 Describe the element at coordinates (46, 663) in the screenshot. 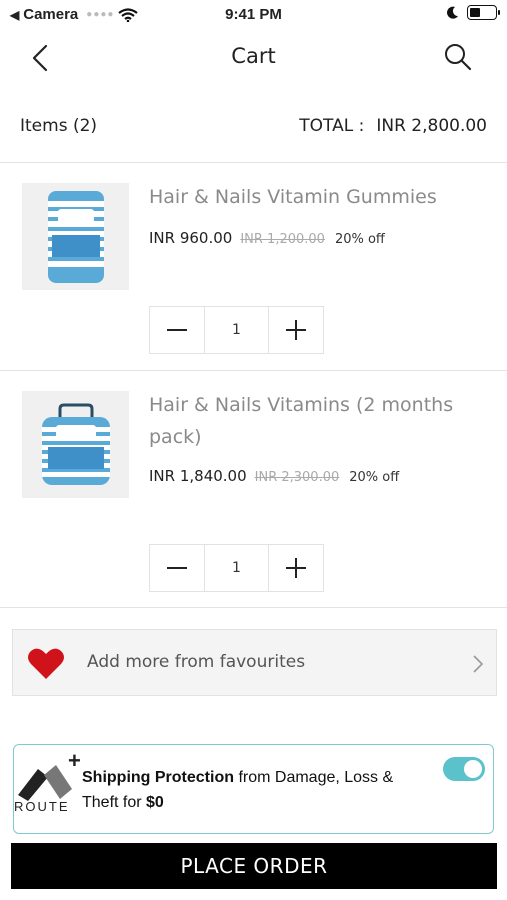

I see `heart-icon` at that location.